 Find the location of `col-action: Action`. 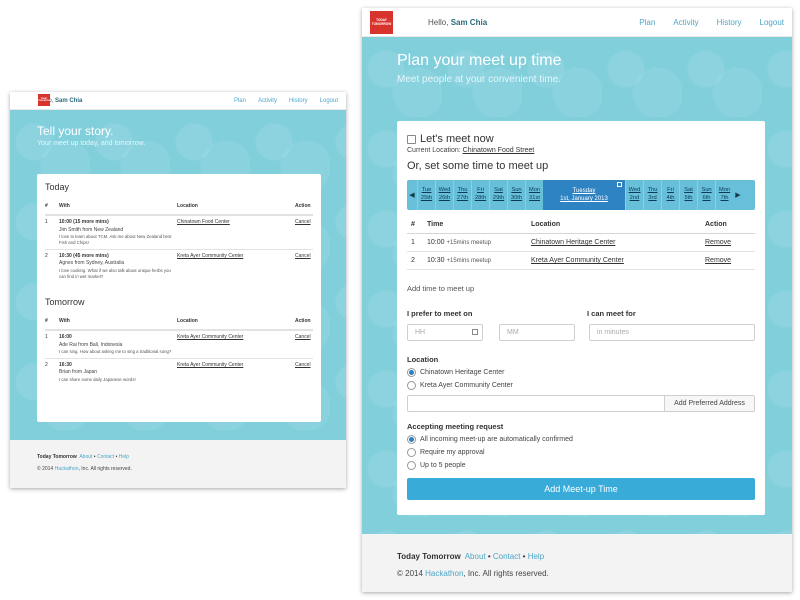

col-action: Action is located at coordinates (303, 206).